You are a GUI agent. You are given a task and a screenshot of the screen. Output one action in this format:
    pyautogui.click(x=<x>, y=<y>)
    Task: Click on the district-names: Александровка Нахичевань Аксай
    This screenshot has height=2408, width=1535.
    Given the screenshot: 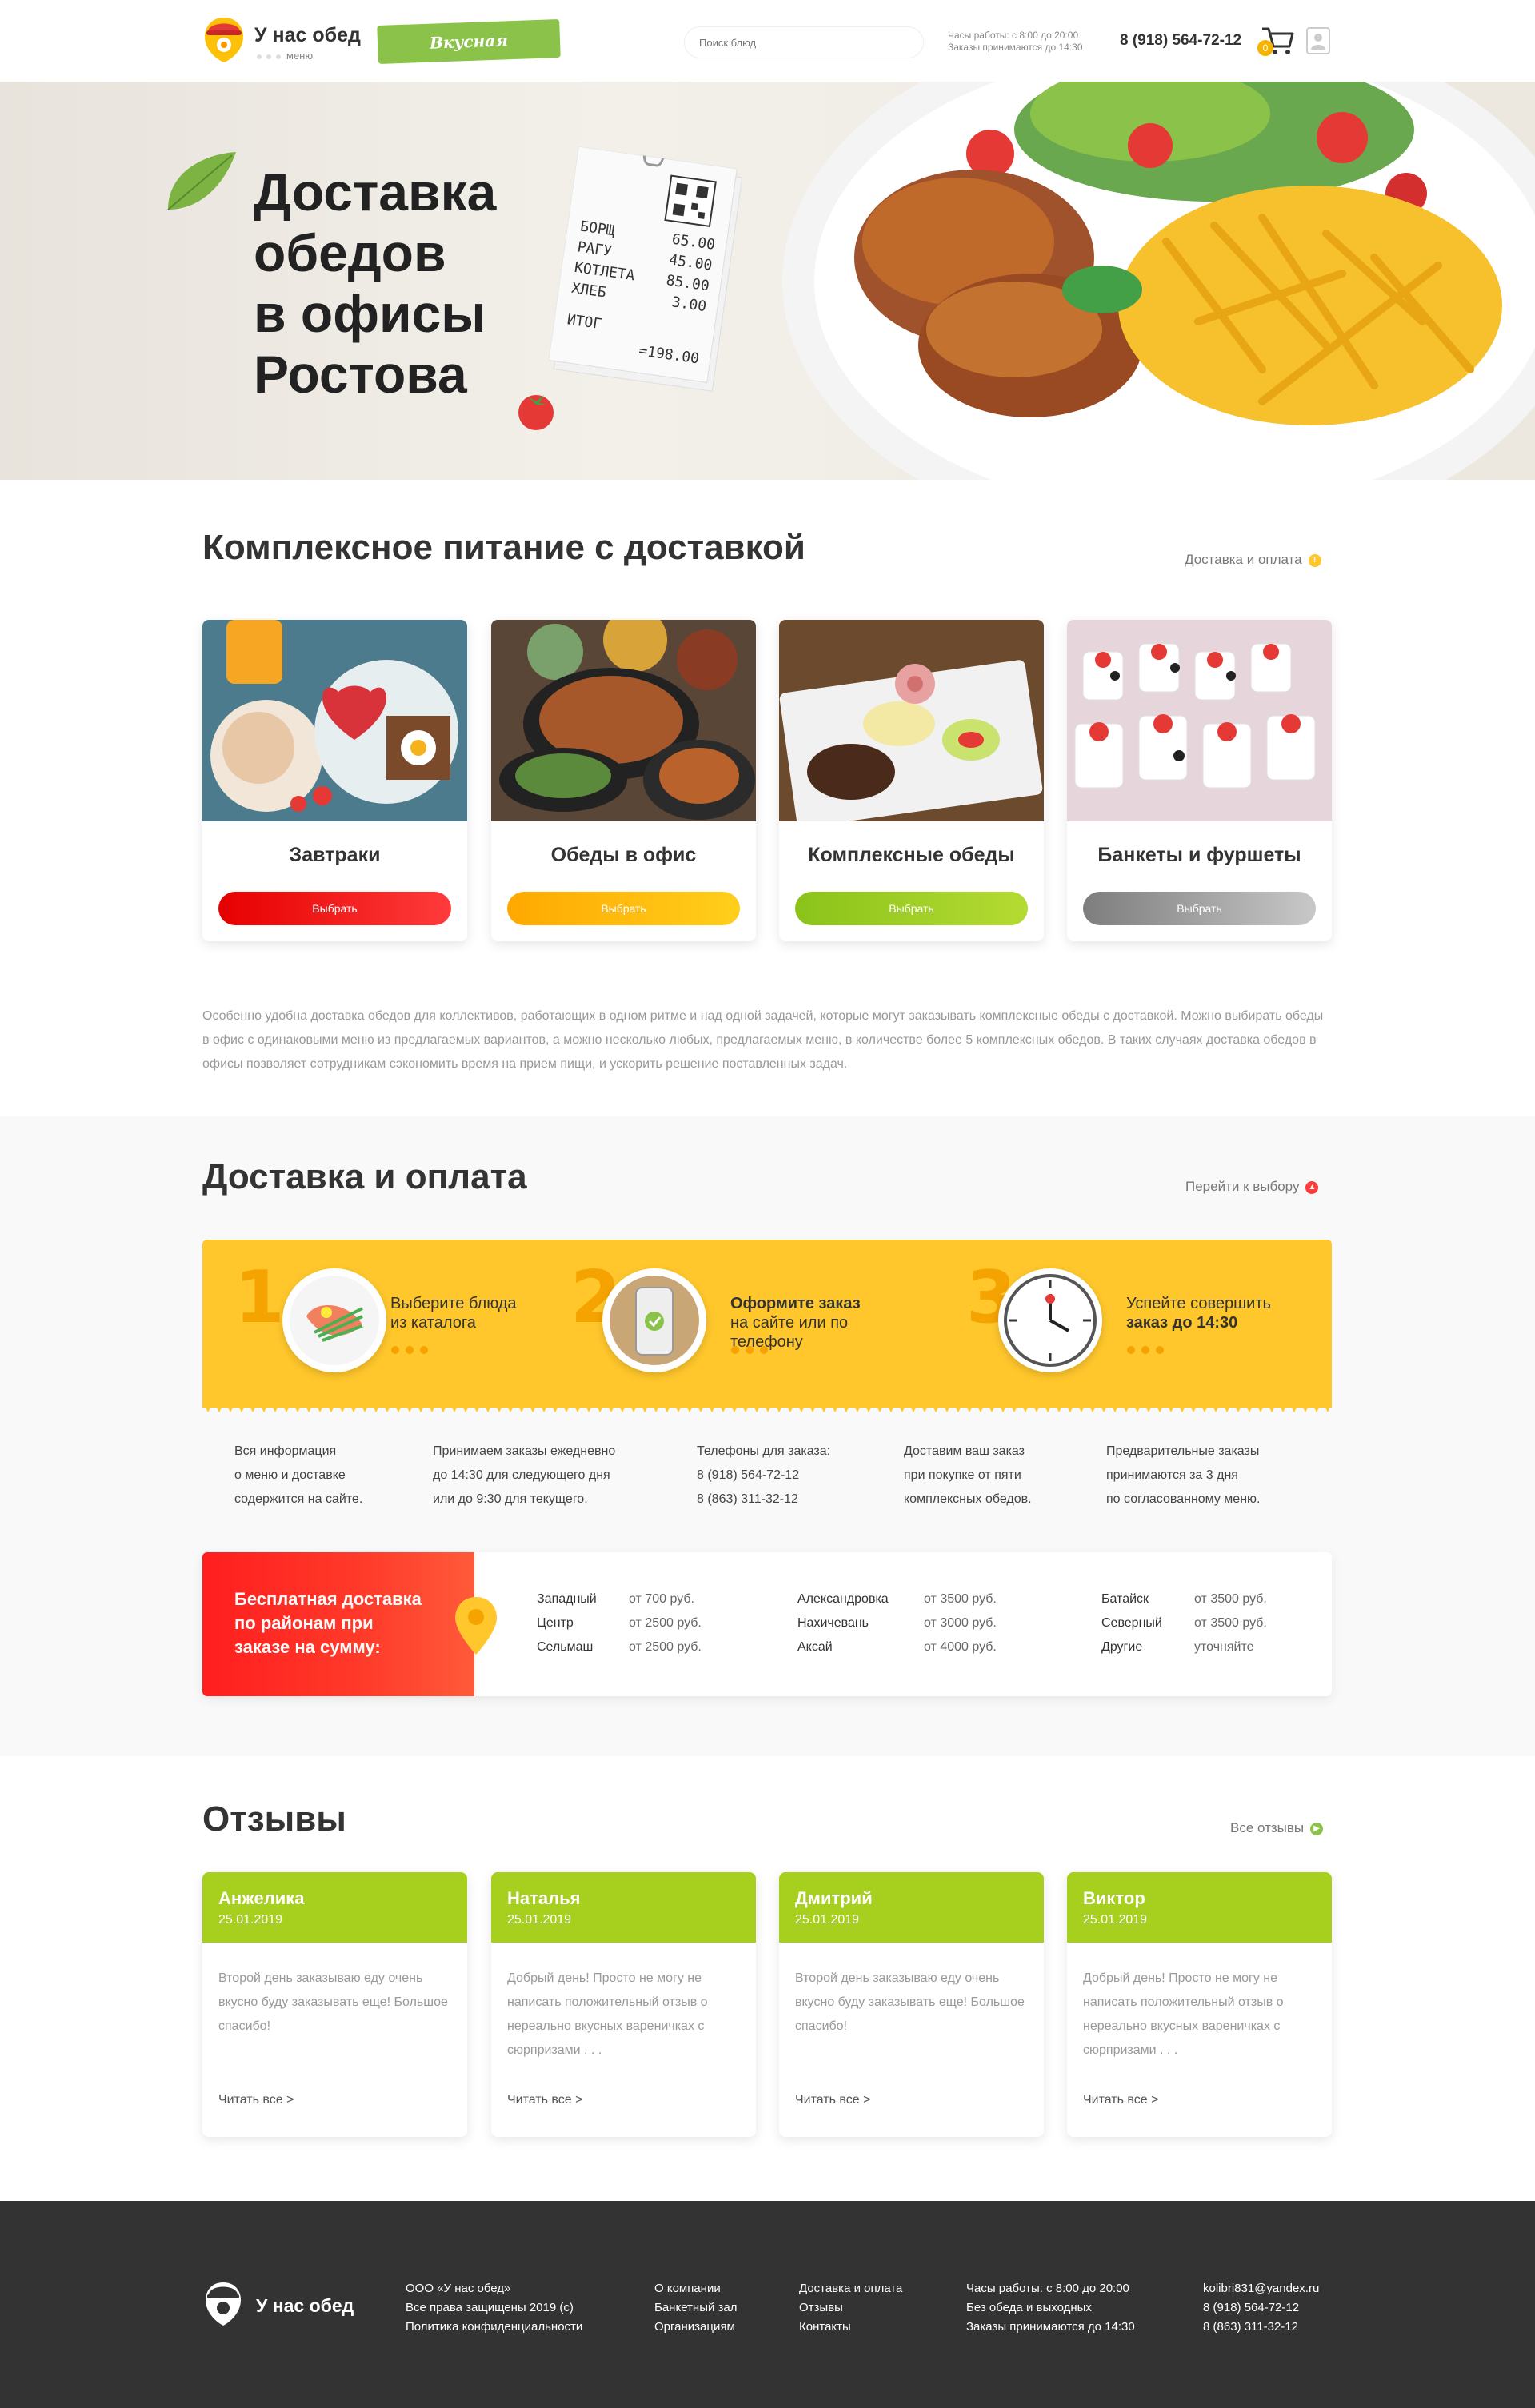 What is the action you would take?
    pyautogui.click(x=843, y=1623)
    